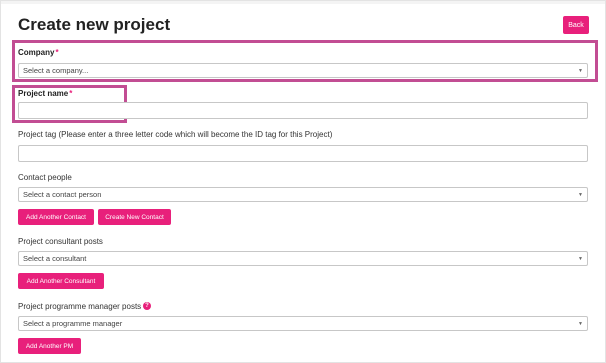  I want to click on project-name-label-text: Project name, so click(43, 93).